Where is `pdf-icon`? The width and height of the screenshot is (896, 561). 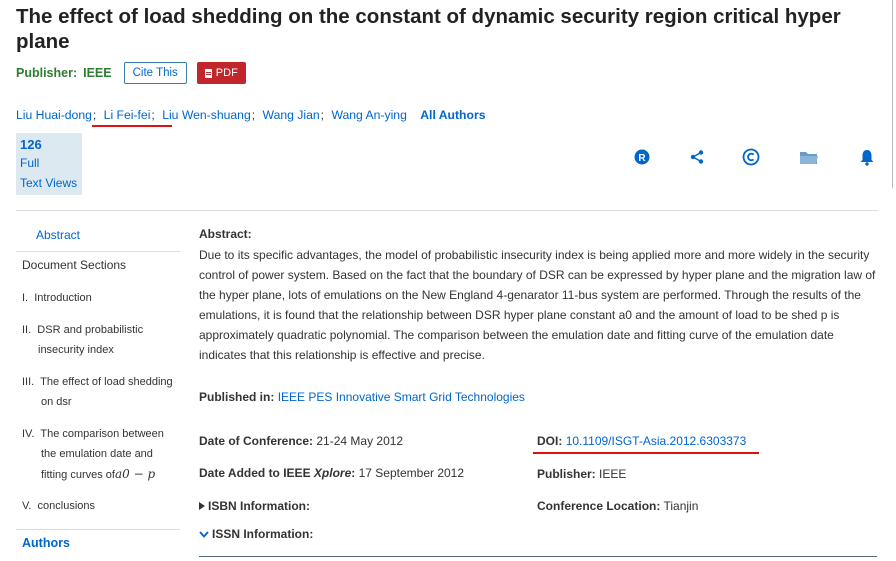 pdf-icon is located at coordinates (208, 73).